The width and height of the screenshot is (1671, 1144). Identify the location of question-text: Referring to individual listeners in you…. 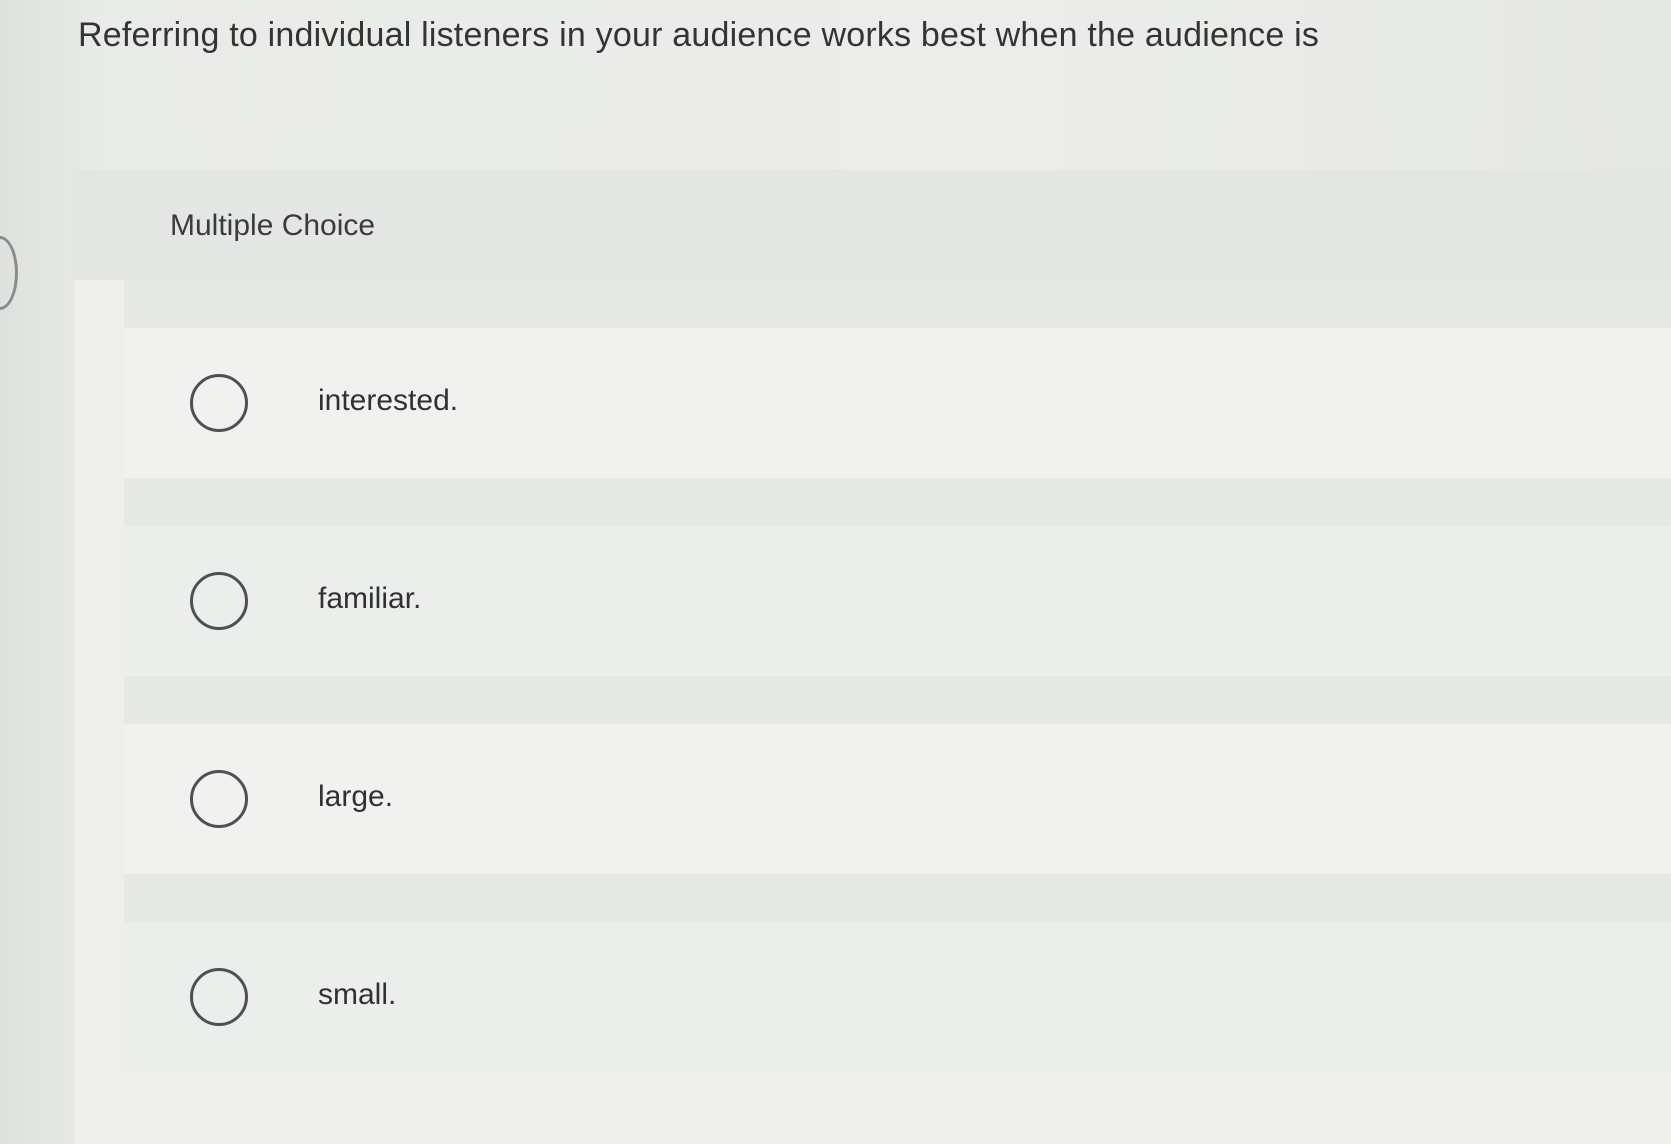
(699, 35).